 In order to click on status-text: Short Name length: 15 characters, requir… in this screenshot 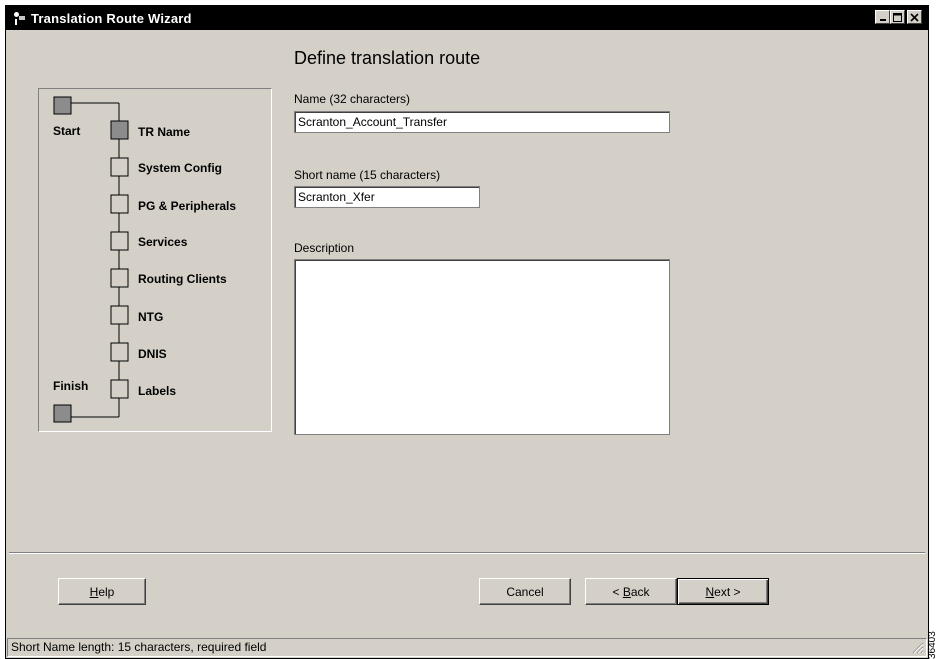, I will do `click(139, 647)`.